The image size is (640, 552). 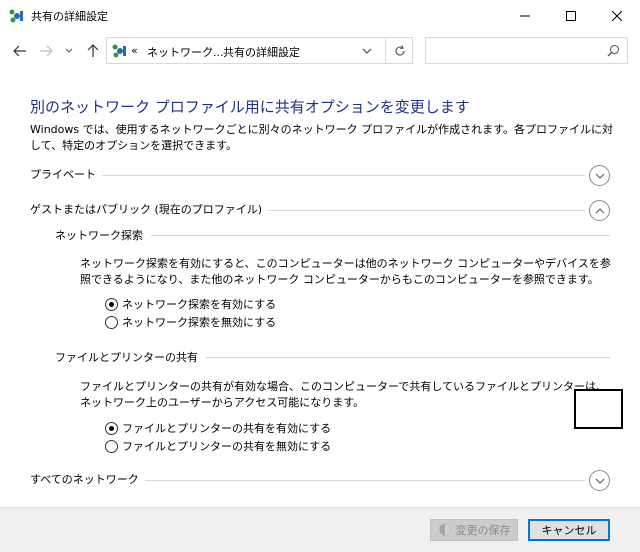 I want to click on address-bar: « ネットワーク... › 共有の詳細設定, so click(x=259, y=50).